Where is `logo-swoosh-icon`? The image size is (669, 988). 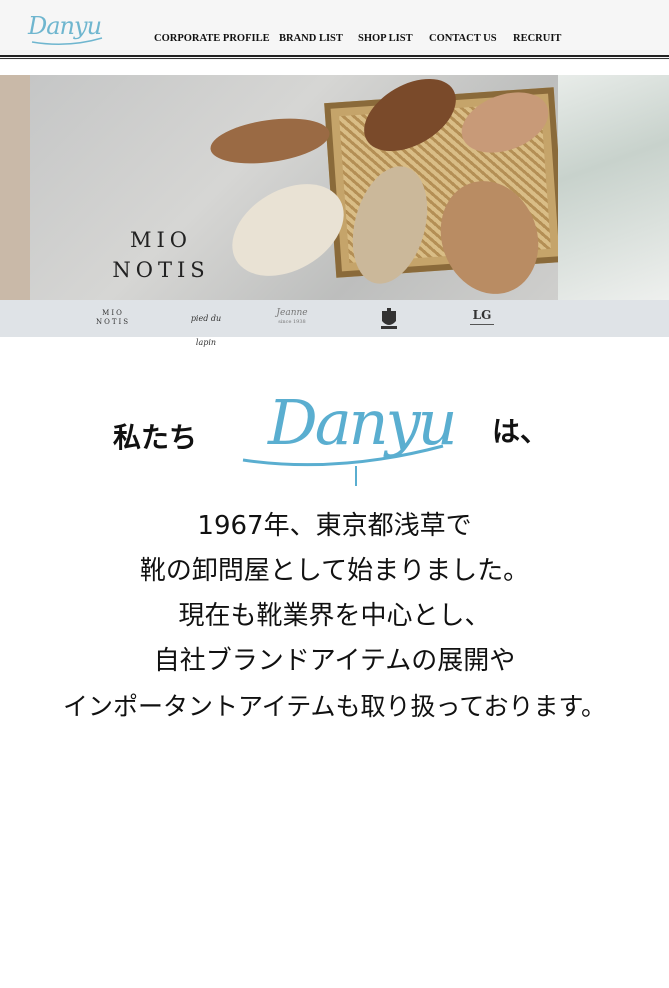 logo-swoosh-icon is located at coordinates (343, 465).